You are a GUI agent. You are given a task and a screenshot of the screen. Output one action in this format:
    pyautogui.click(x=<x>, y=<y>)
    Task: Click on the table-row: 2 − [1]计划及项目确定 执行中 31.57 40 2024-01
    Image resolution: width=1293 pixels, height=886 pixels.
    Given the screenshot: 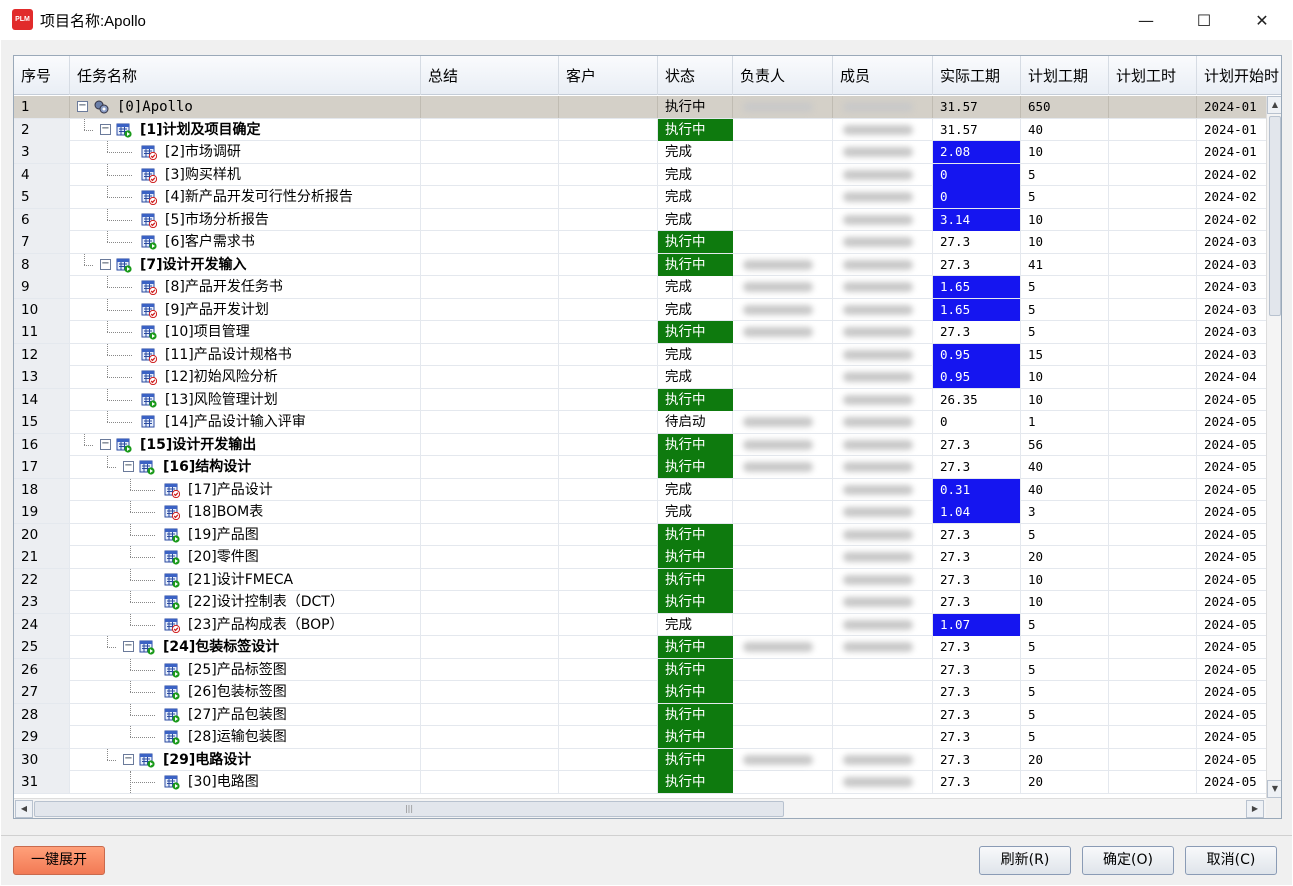 What is the action you would take?
    pyautogui.click(x=640, y=129)
    